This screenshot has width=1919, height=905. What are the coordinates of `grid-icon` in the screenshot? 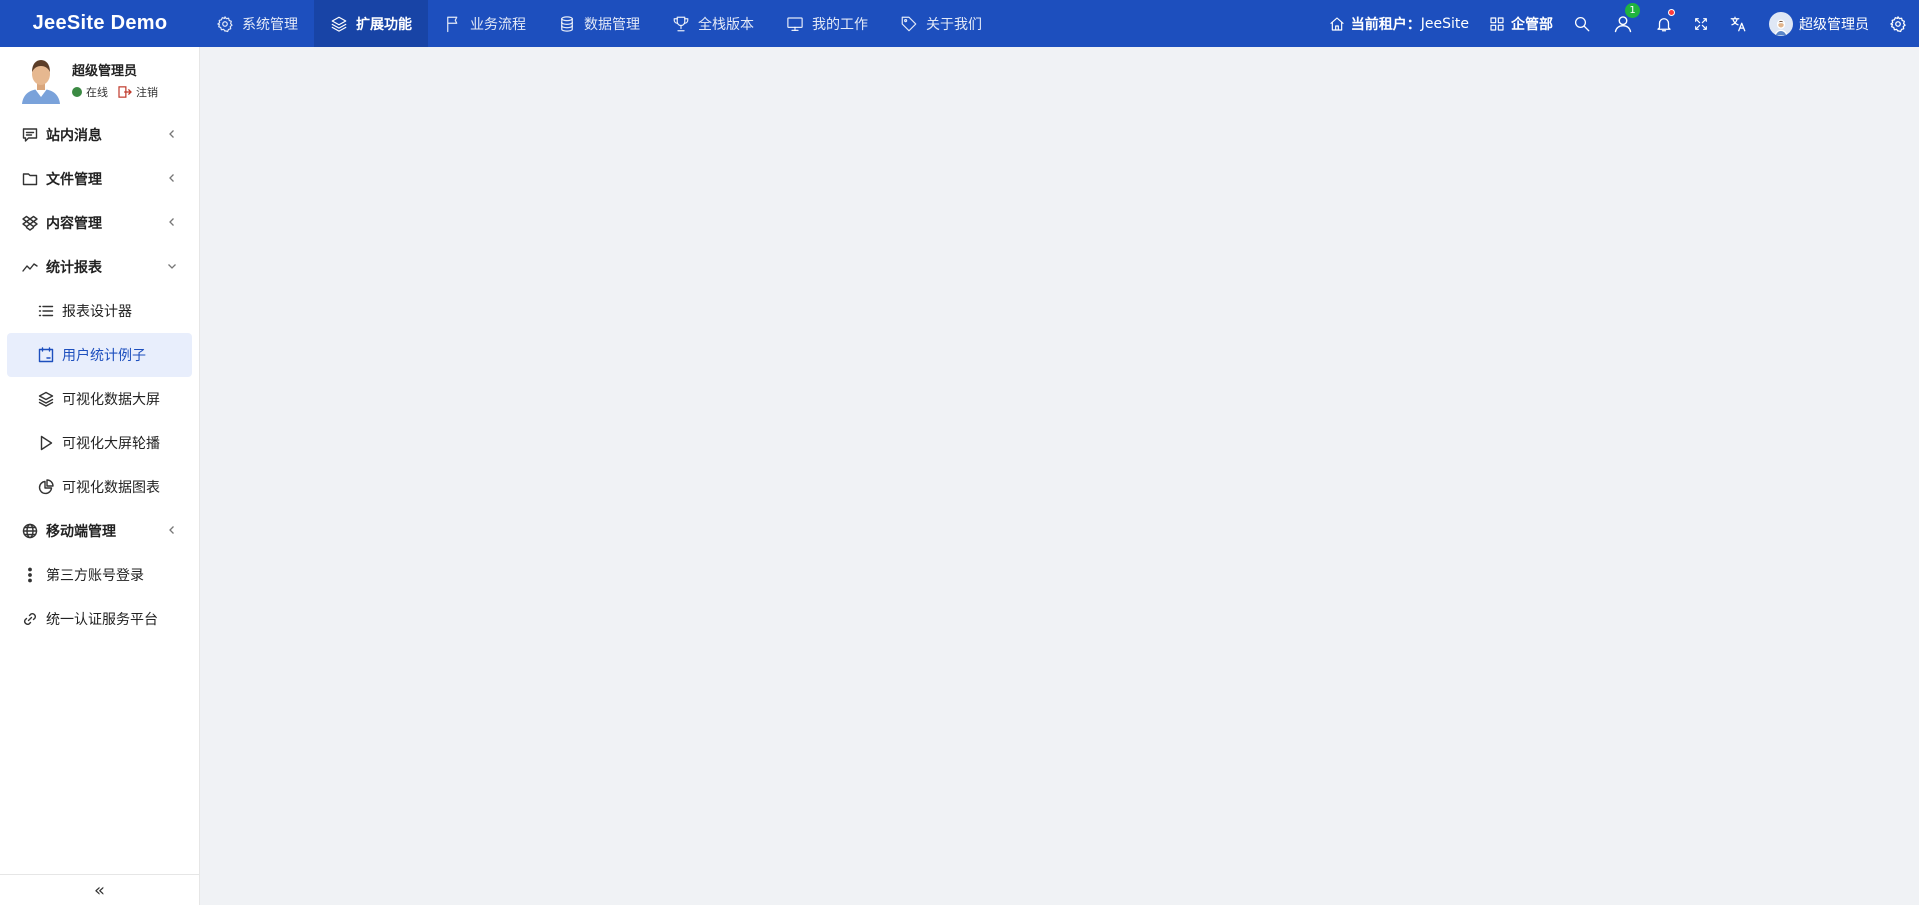 It's located at (1497, 23).